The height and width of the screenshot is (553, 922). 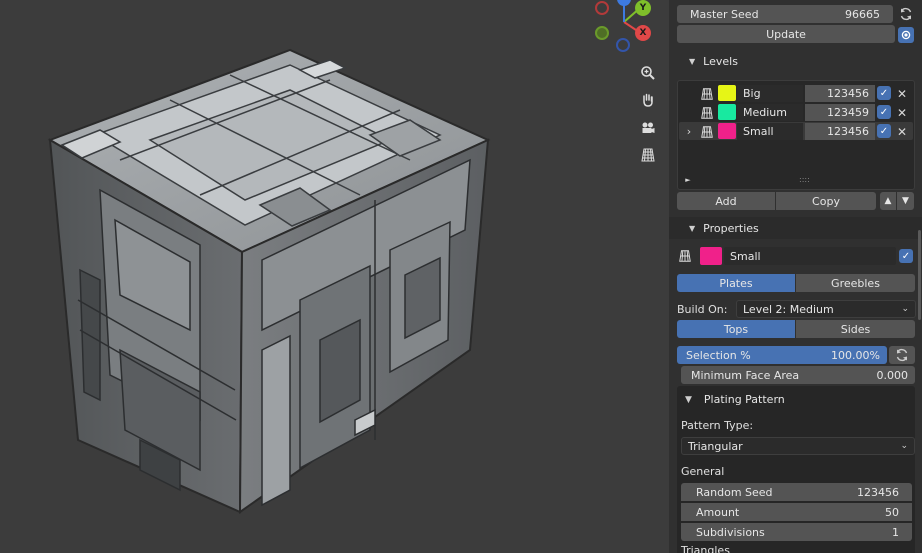 What do you see at coordinates (788, 309) in the screenshot?
I see `build-on-value: Level 2: Medium` at bounding box center [788, 309].